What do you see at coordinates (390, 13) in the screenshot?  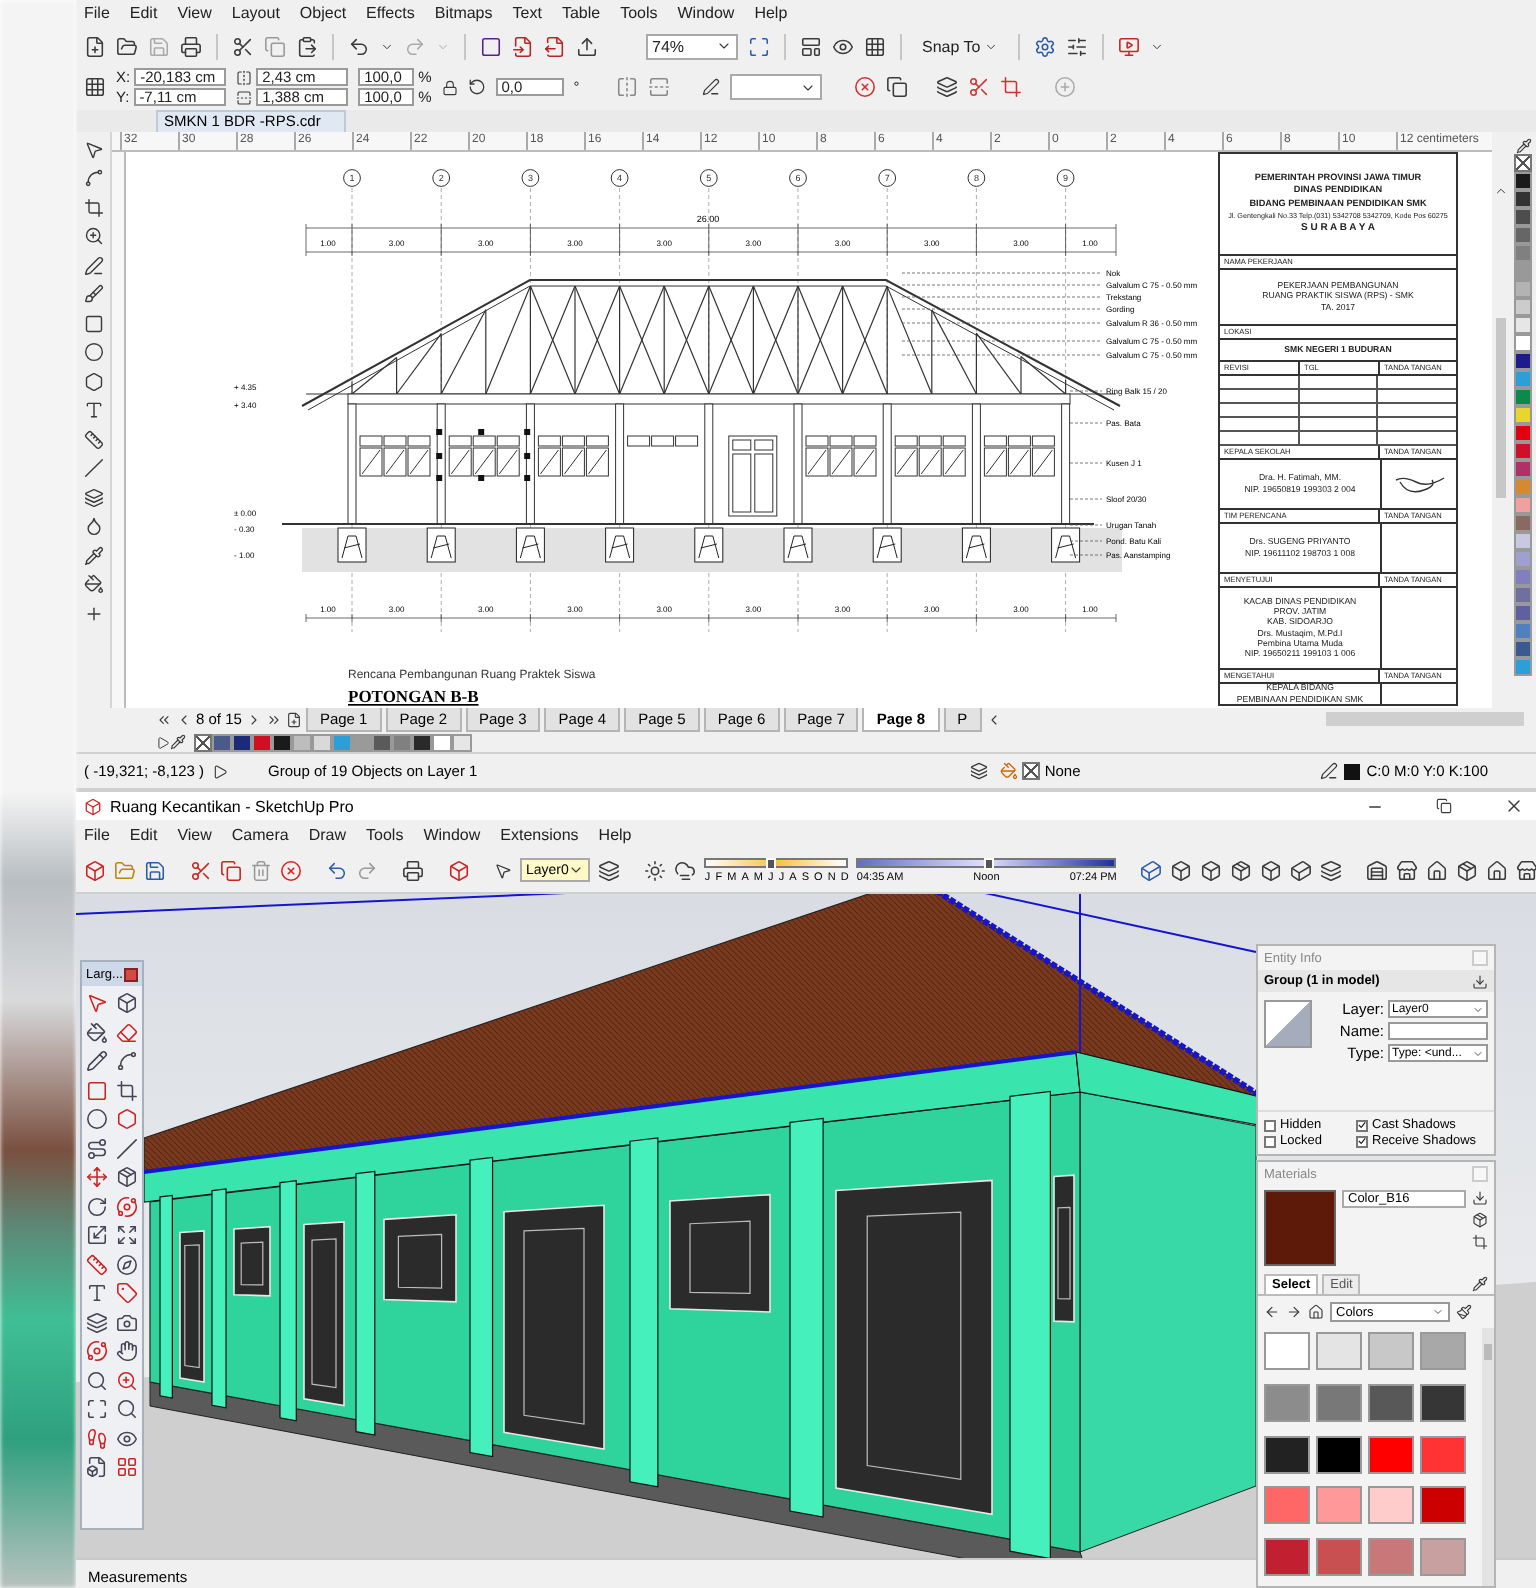 I see `menu-item: Effects` at bounding box center [390, 13].